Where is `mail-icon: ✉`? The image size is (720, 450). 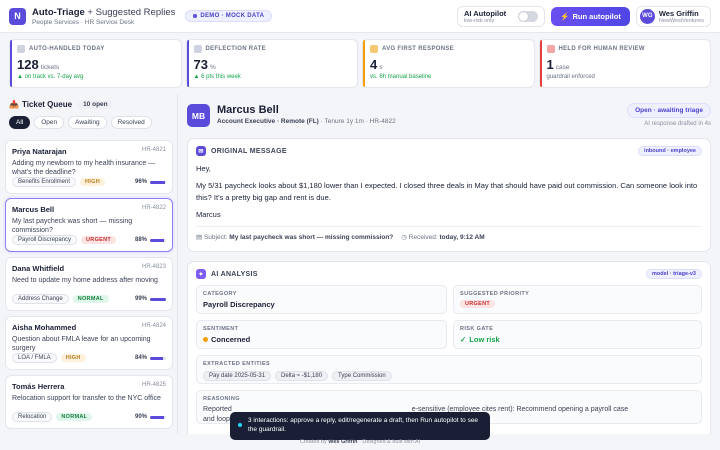 mail-icon: ✉ is located at coordinates (201, 151).